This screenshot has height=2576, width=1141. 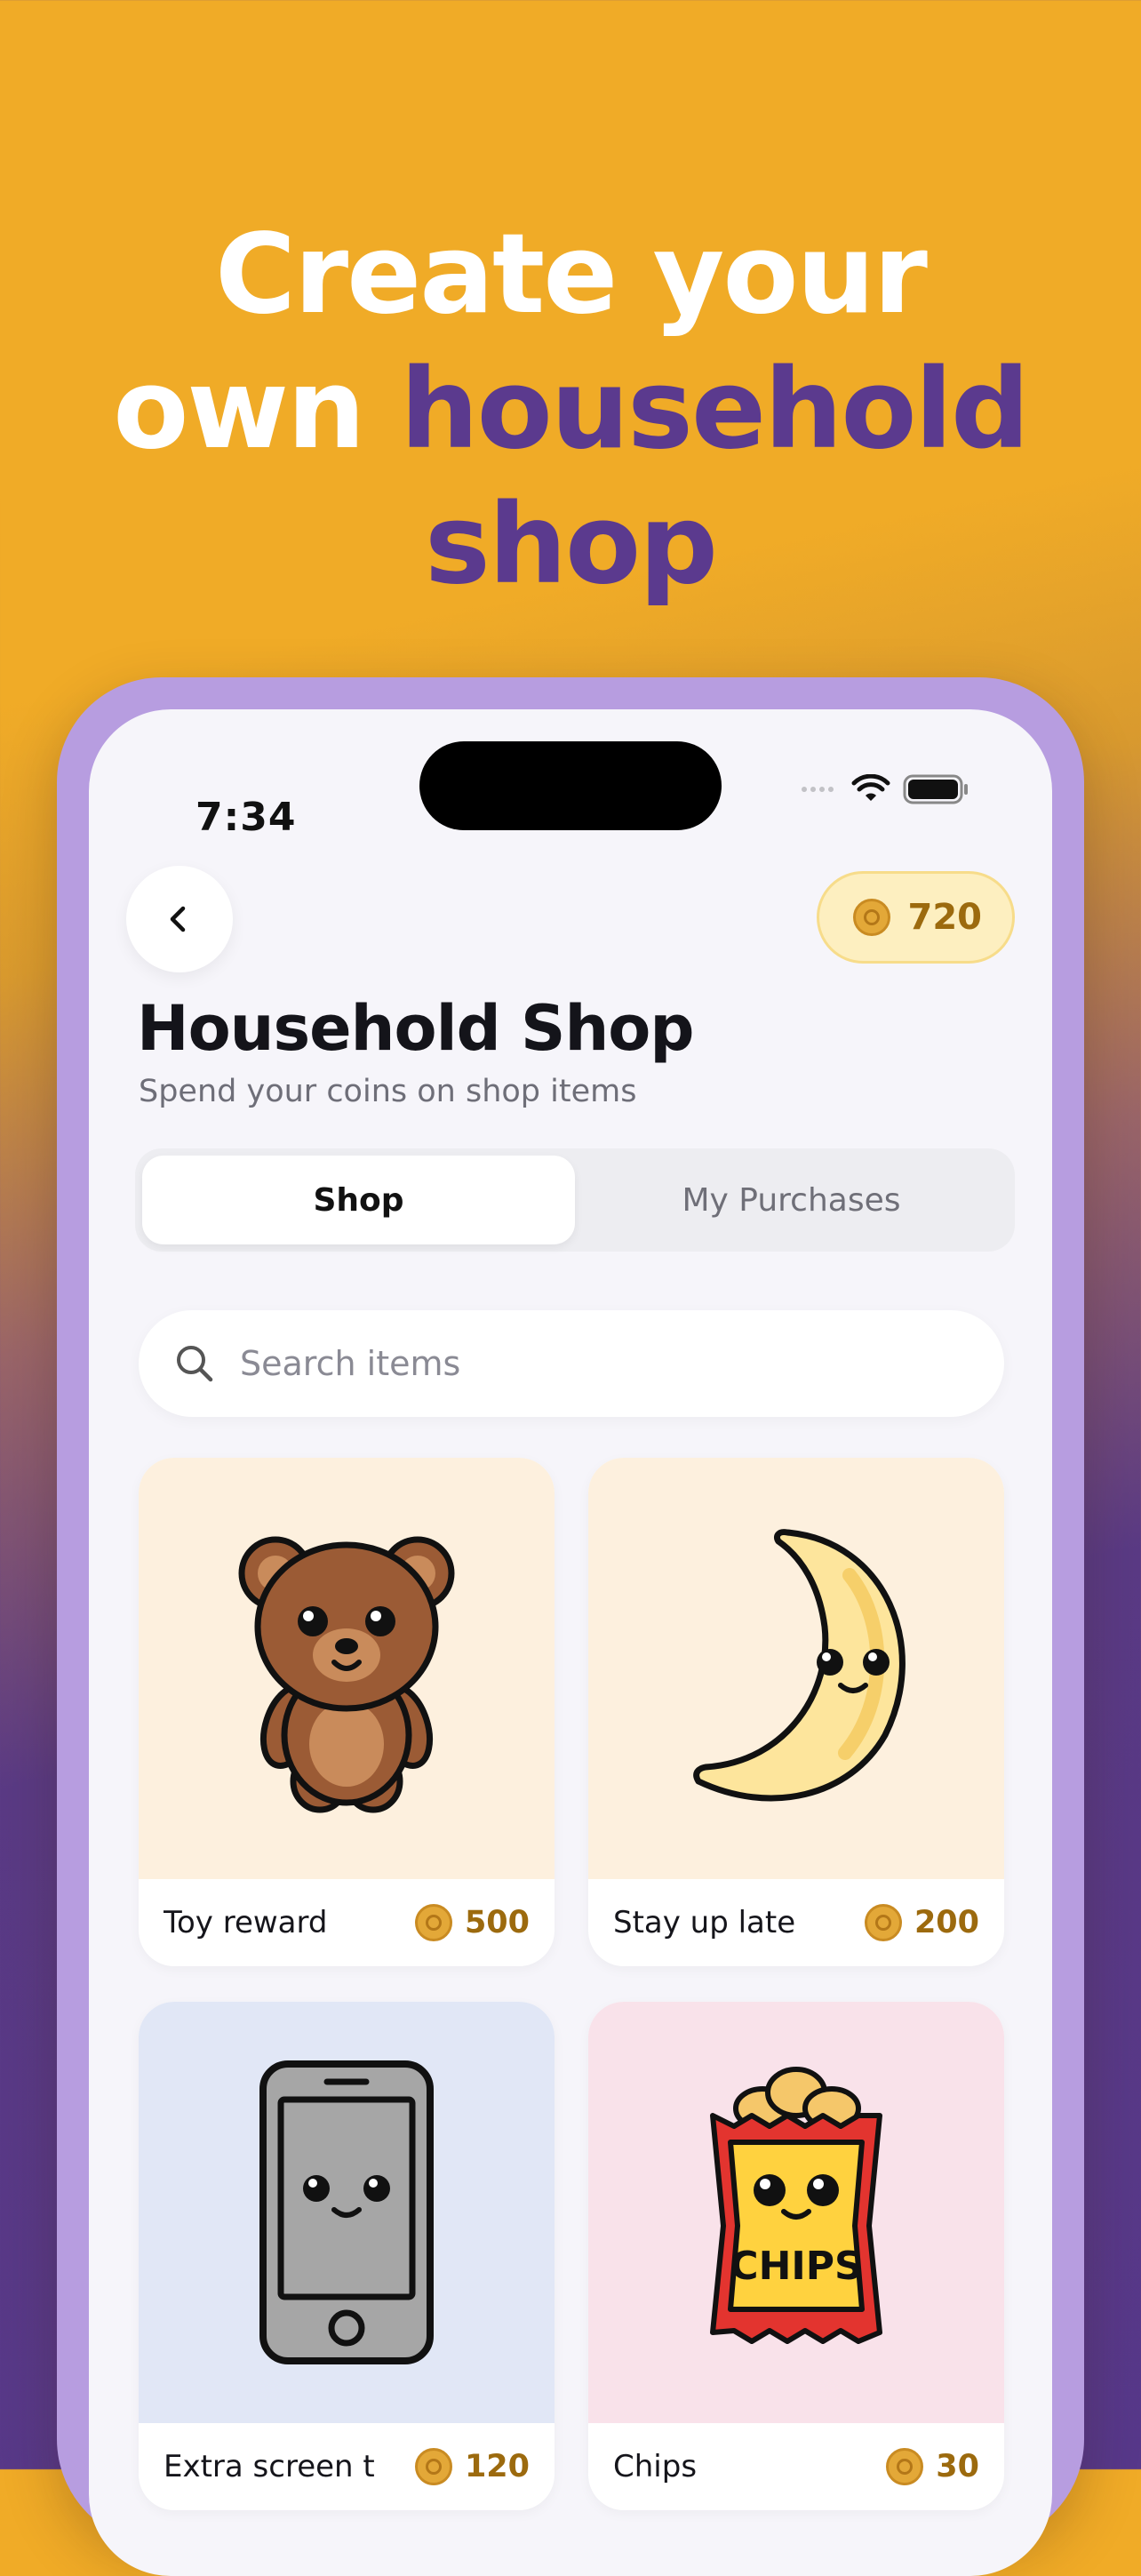 I want to click on back-button, so click(x=179, y=919).